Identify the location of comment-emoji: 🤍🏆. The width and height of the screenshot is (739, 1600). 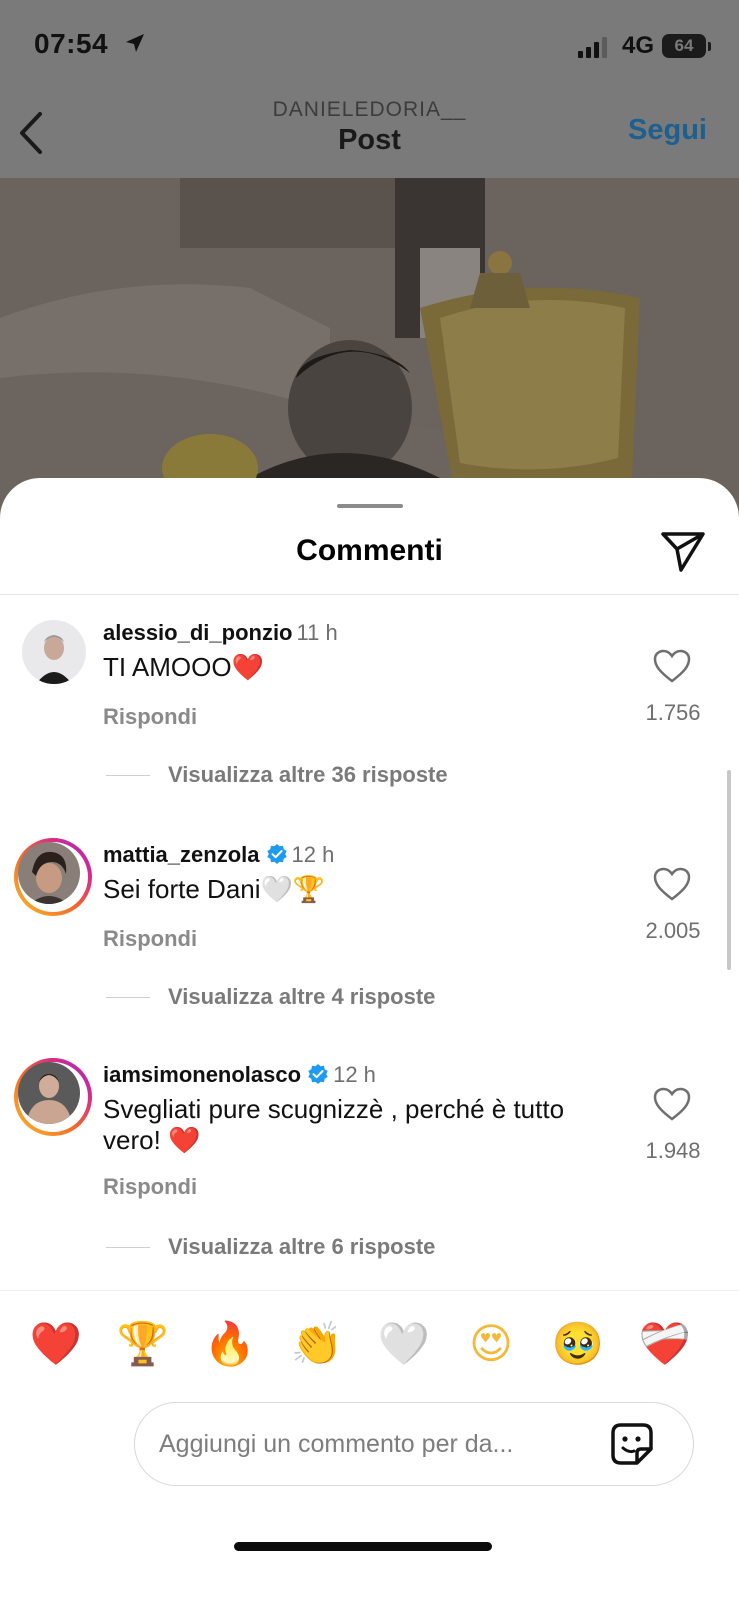
(293, 890).